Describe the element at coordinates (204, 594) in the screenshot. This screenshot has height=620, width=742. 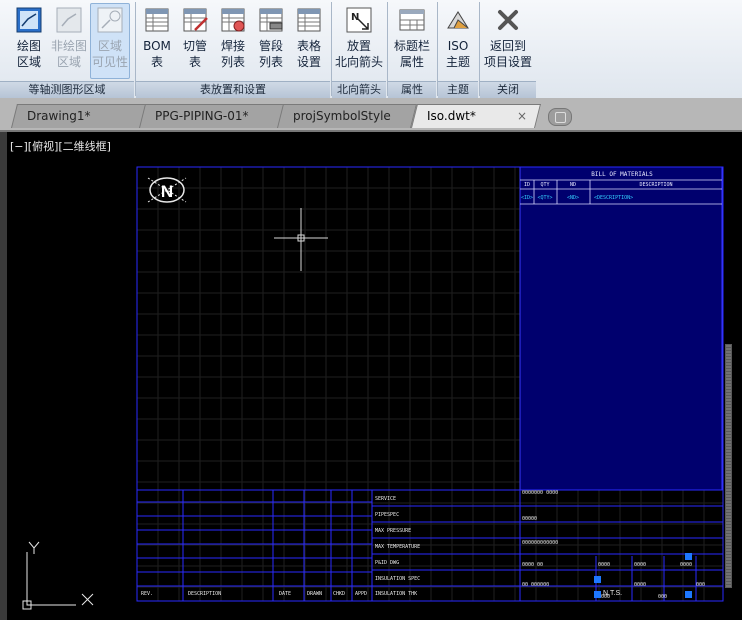
I see `rev-header-description: DESCRIPTION` at that location.